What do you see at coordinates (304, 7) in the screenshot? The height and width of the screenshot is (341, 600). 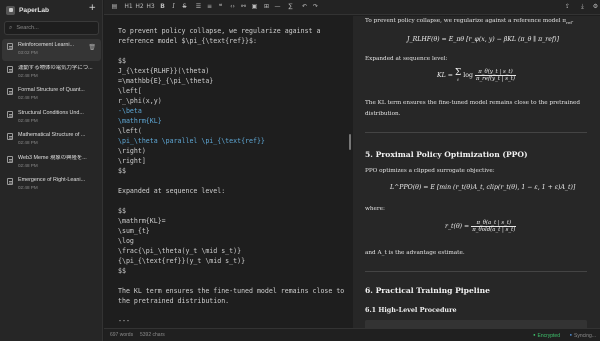 I see `undo-icon: ↶` at bounding box center [304, 7].